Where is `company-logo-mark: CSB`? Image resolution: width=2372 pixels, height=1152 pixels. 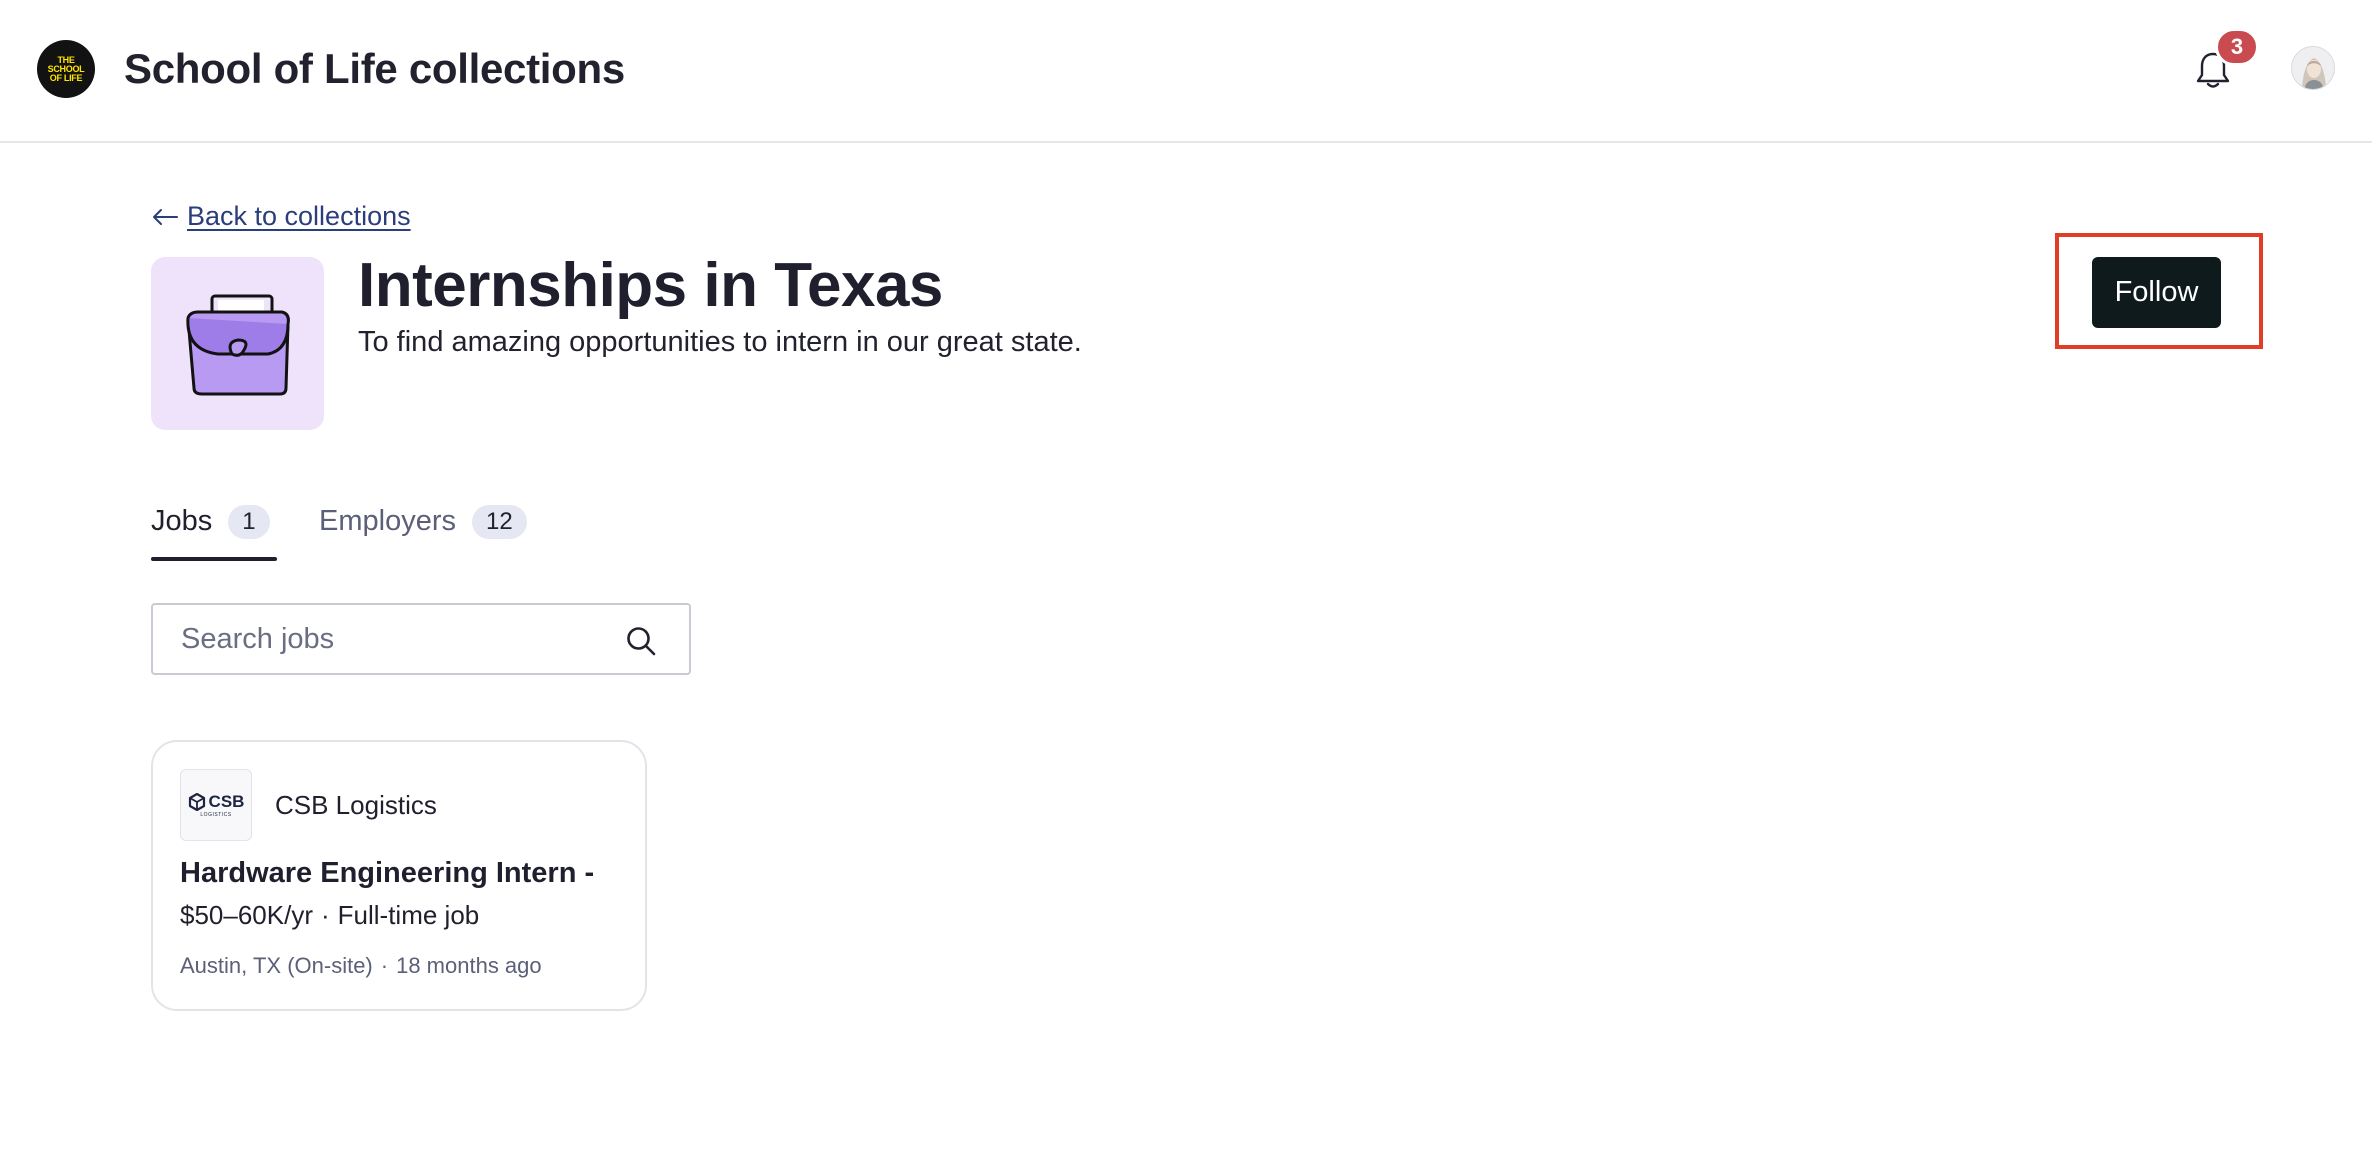
company-logo-mark: CSB is located at coordinates (216, 802).